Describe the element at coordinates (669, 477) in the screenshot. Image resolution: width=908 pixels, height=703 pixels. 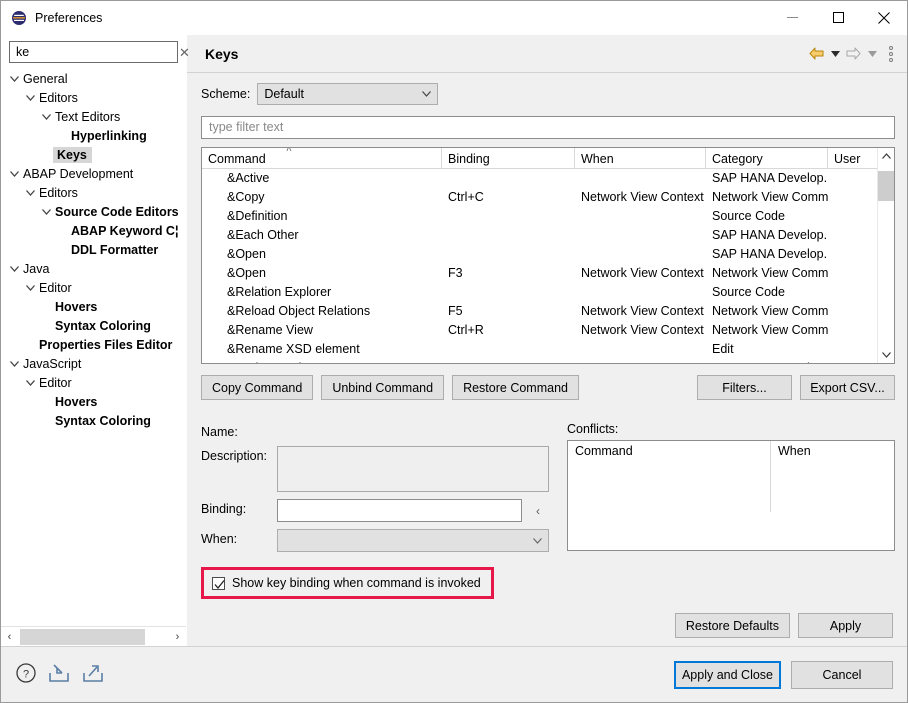
I see `conflicts-column-command: Command` at that location.